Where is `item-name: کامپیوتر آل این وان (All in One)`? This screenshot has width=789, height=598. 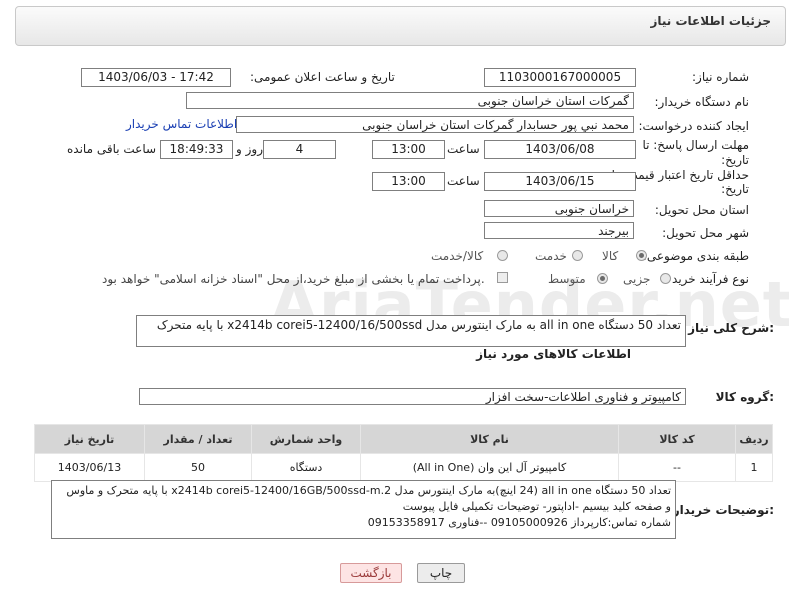 item-name: کامپیوتر آل این وان (All in One) is located at coordinates (489, 467).